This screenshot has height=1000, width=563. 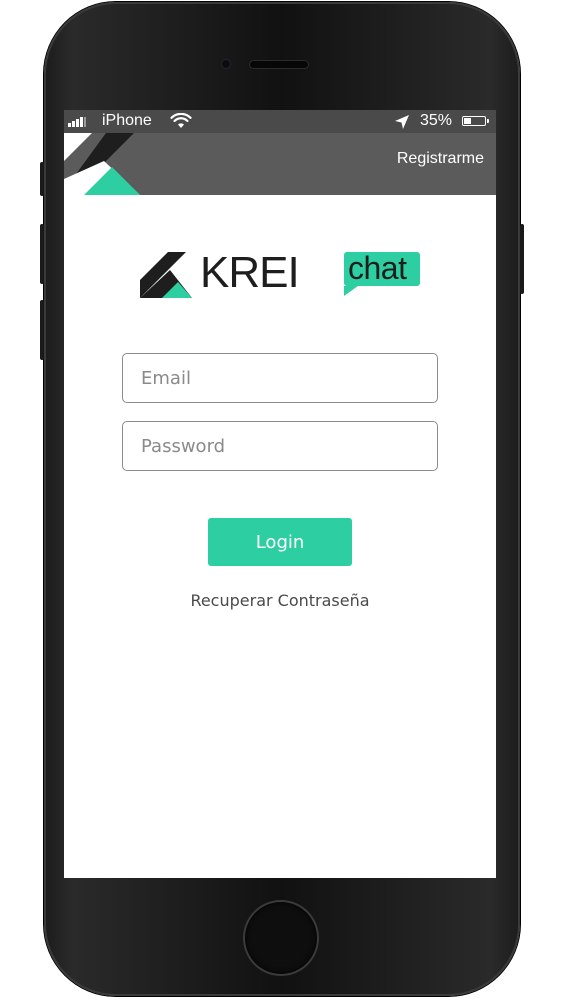 What do you see at coordinates (42, 179) in the screenshot?
I see `mute-switch` at bounding box center [42, 179].